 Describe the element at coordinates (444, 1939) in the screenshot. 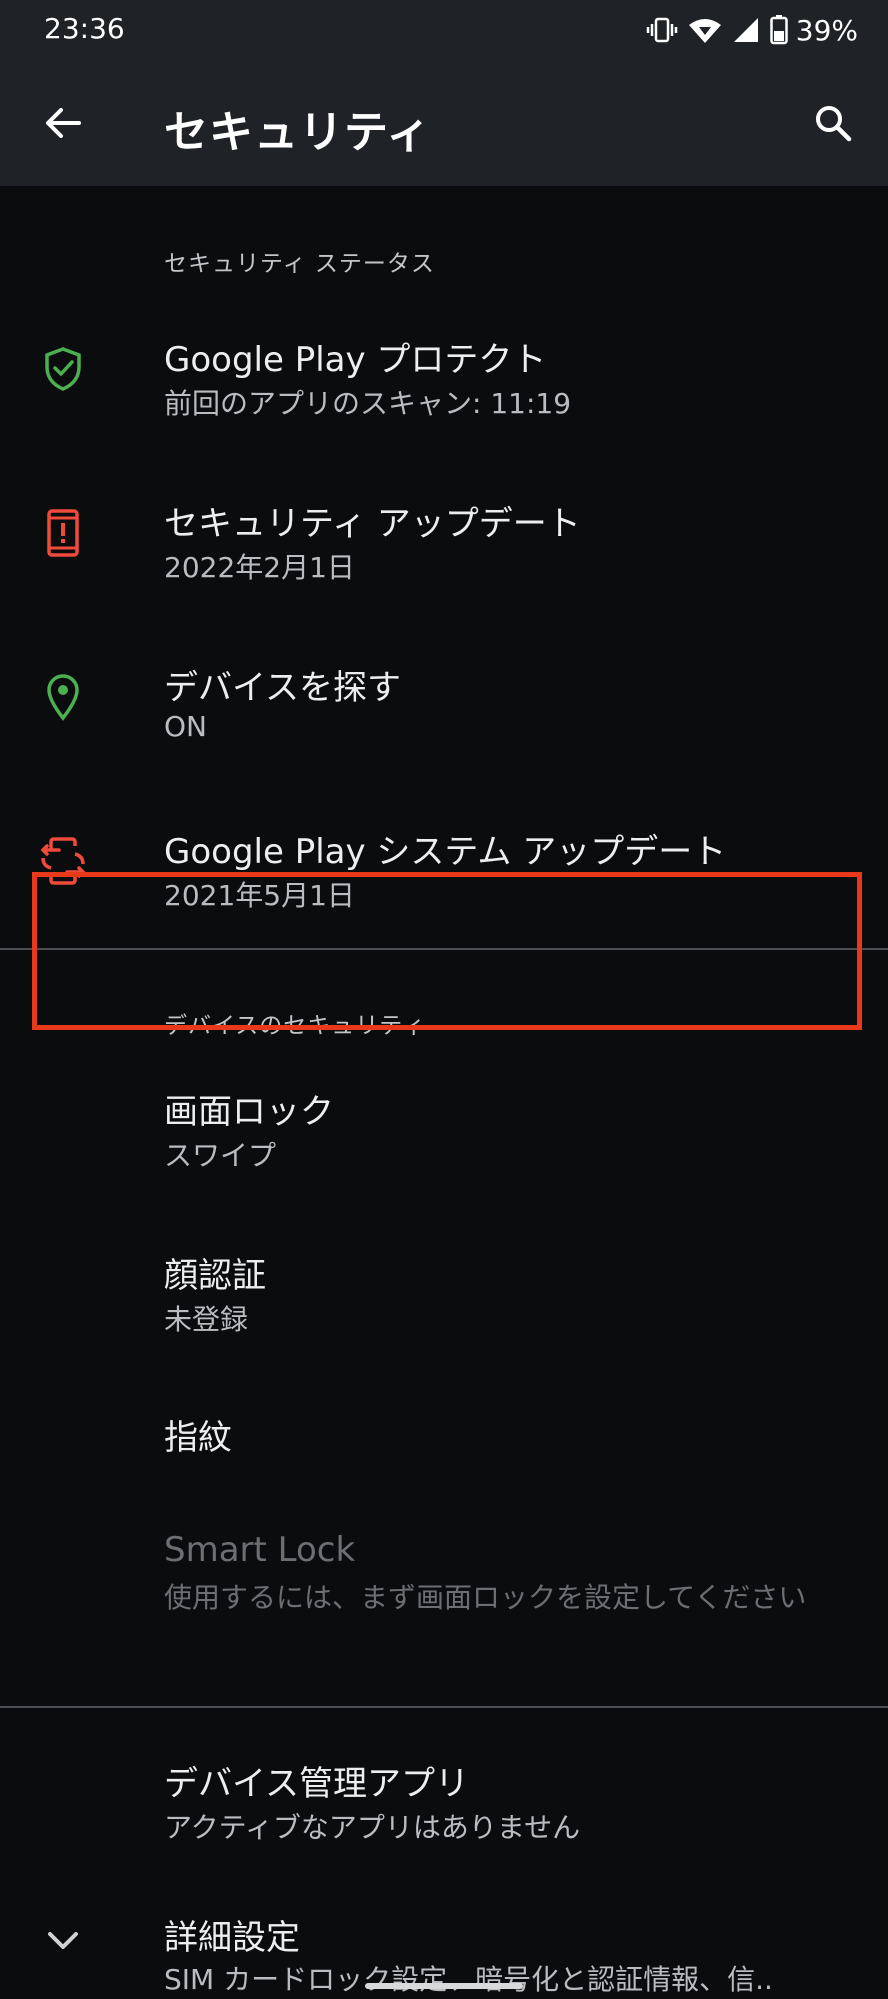

I see `list-item-advanced: 詳細設定 SIM カードロック設定、暗号化と認証情報、信..` at that location.